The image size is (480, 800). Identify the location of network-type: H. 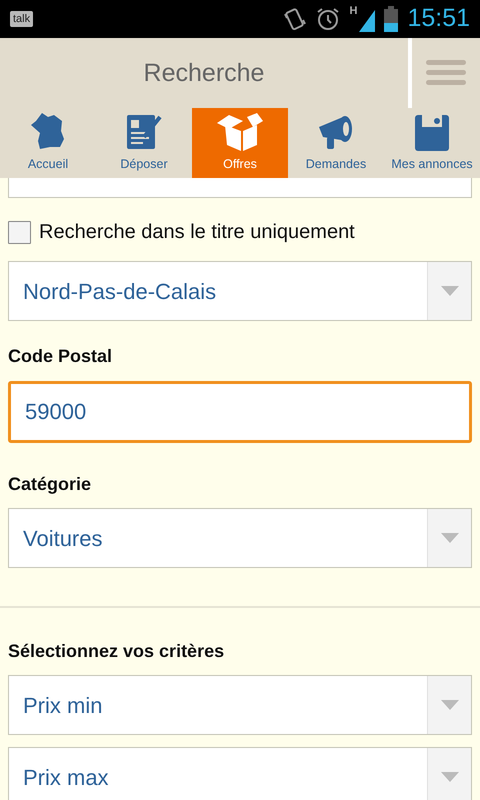
(353, 11).